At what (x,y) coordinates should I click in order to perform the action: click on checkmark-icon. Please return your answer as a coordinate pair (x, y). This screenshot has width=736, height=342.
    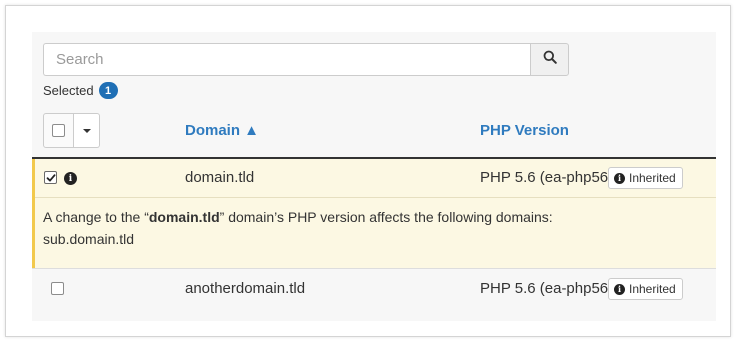
    Looking at the image, I should click on (50, 177).